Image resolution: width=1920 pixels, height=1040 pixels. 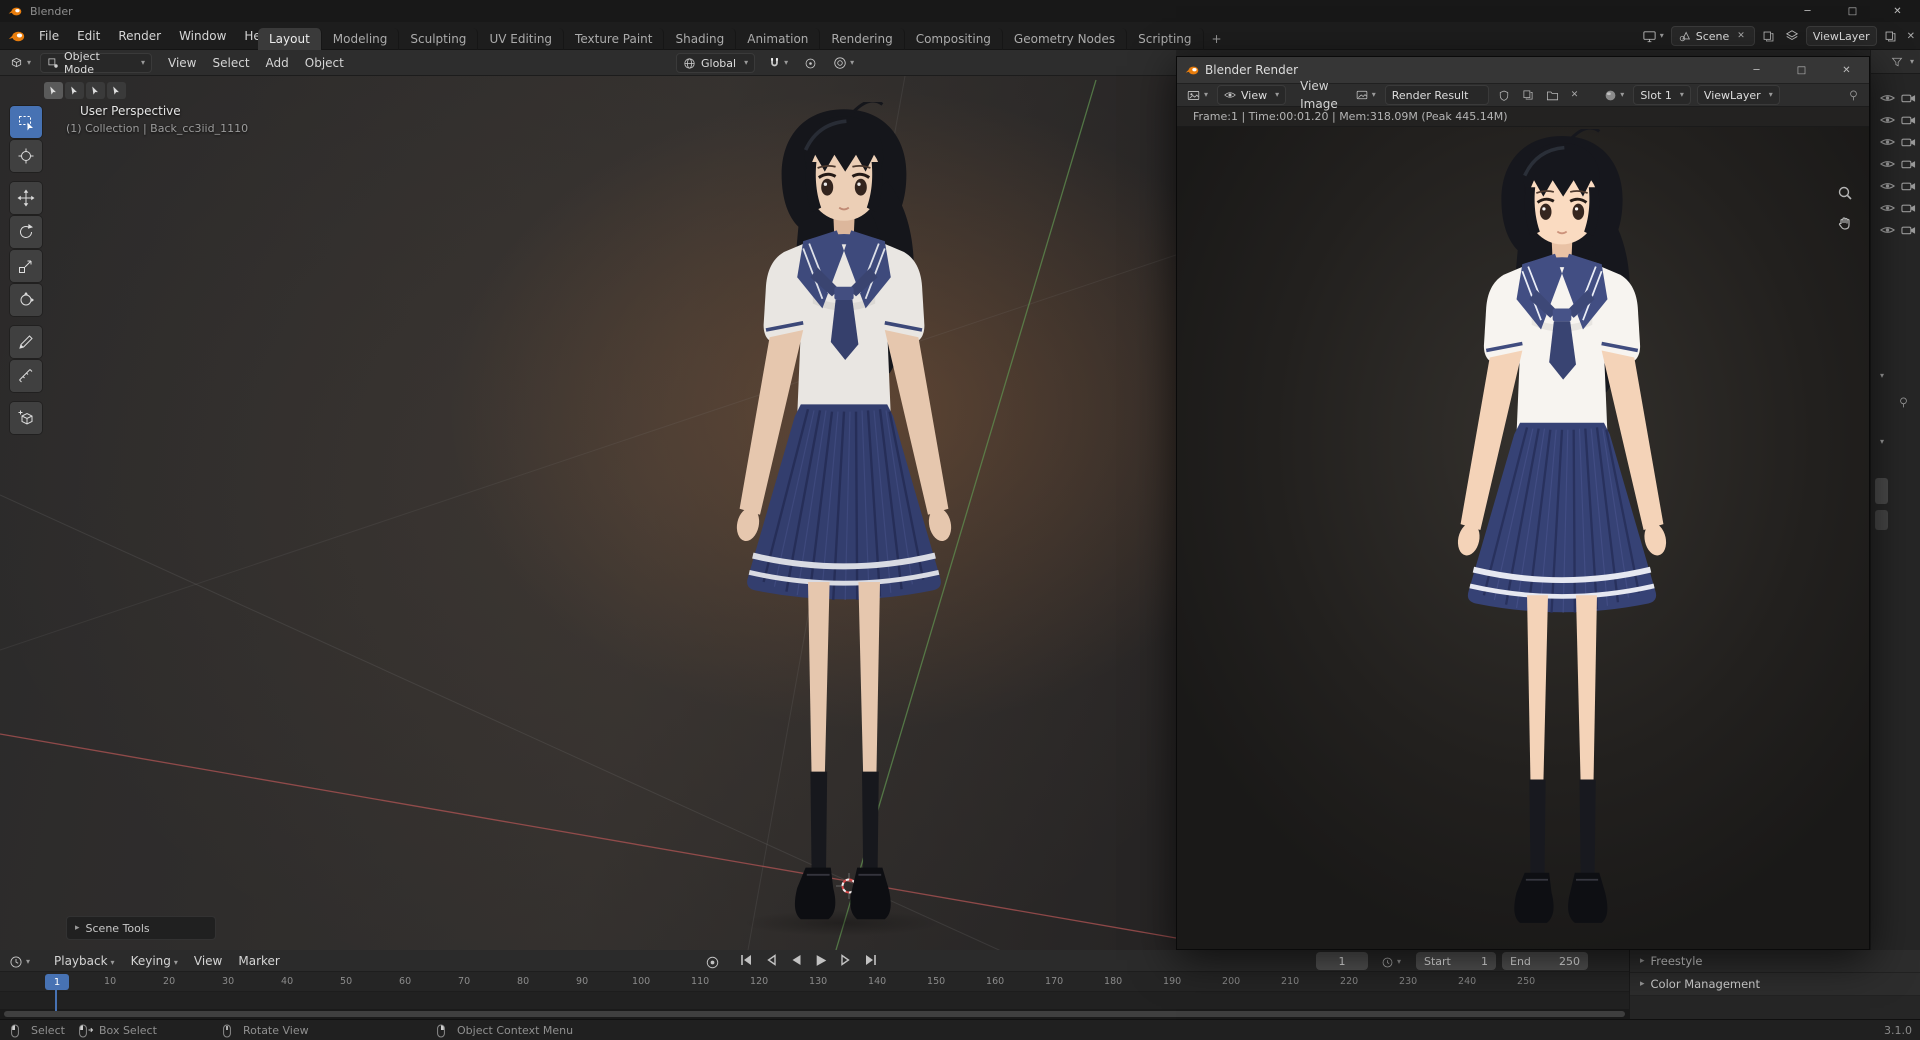 What do you see at coordinates (88, 36) in the screenshot?
I see `menu-edit: Edit` at bounding box center [88, 36].